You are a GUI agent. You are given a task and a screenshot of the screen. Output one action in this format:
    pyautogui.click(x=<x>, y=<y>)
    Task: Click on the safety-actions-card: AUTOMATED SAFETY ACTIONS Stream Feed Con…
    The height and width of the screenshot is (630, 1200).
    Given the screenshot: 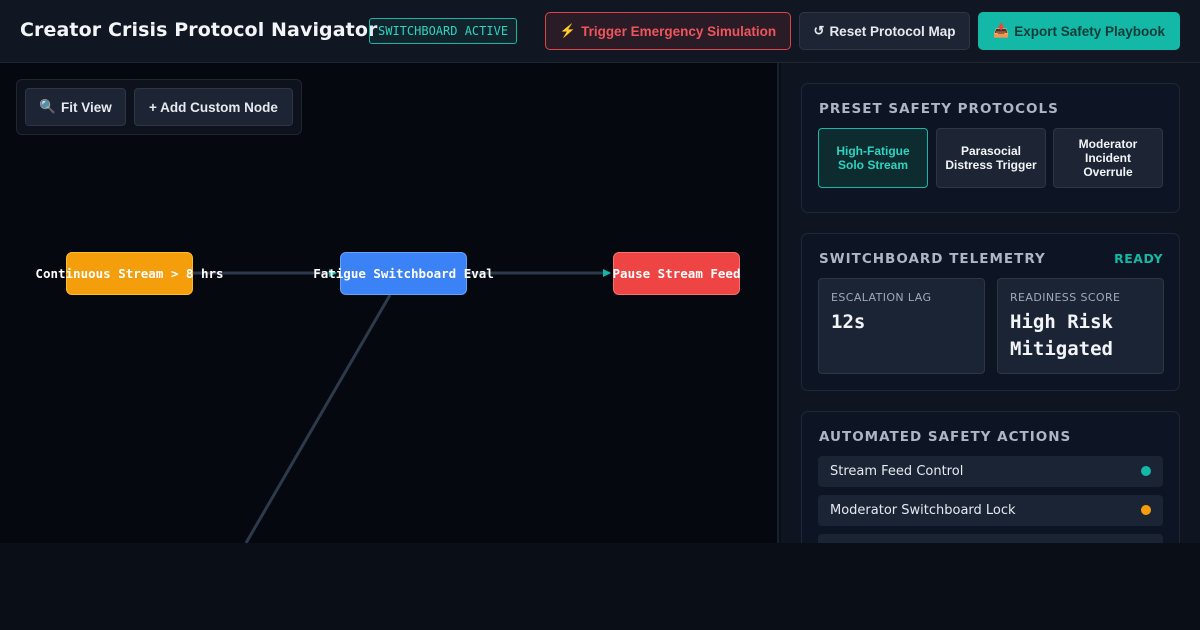 What is the action you would take?
    pyautogui.click(x=990, y=477)
    